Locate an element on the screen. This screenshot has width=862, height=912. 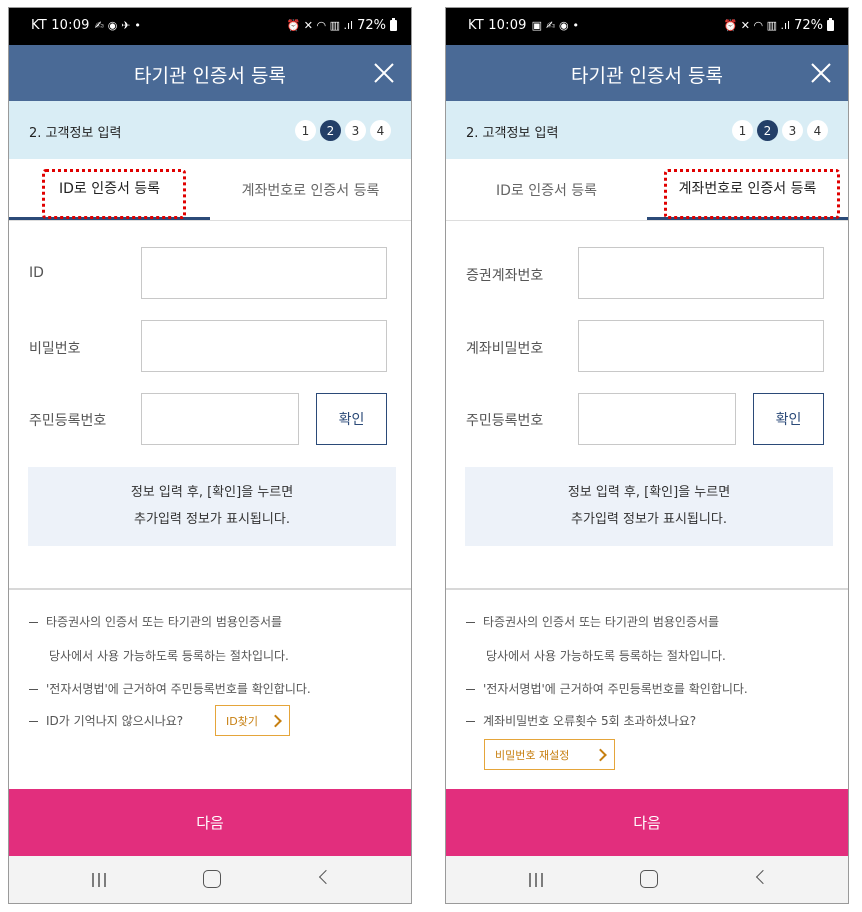
notification-icons: ✍ ◉ ✈ • is located at coordinates (118, 25).